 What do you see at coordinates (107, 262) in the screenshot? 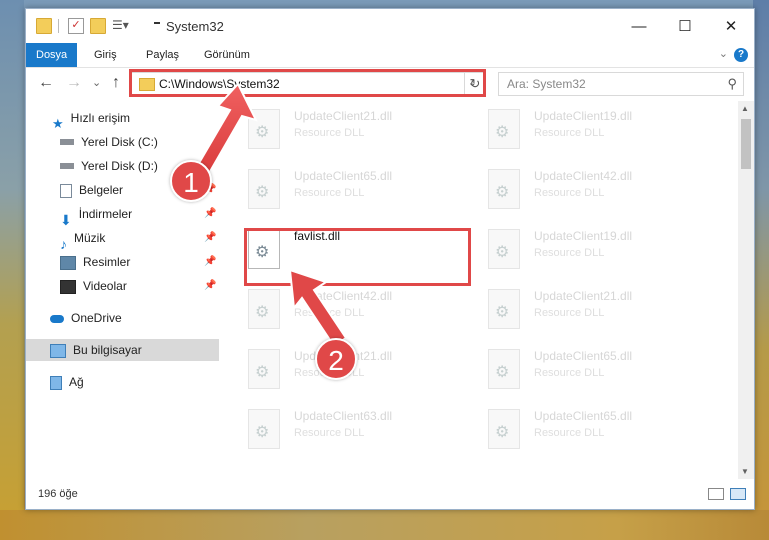
I see `sidebar-item-label: Resimler` at bounding box center [107, 262].